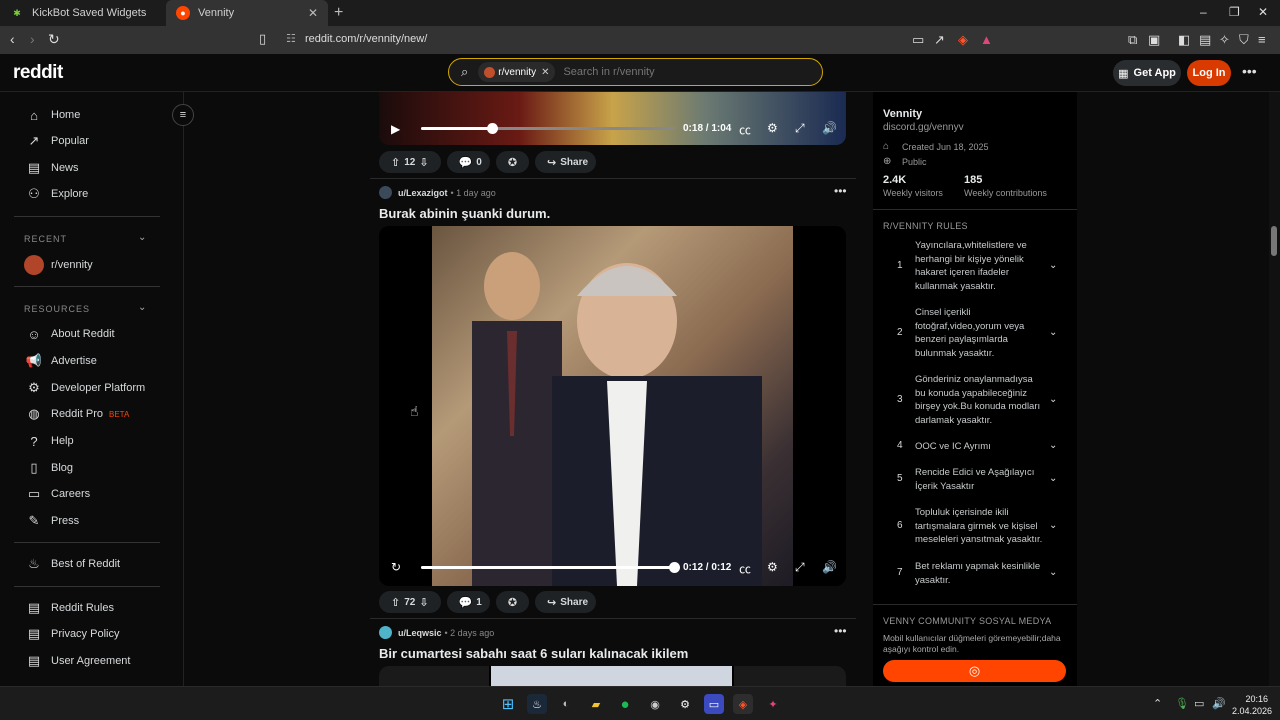 The image size is (1280, 720). Describe the element at coordinates (596, 704) in the screenshot. I see `file-explorer-icon: ▰` at that location.